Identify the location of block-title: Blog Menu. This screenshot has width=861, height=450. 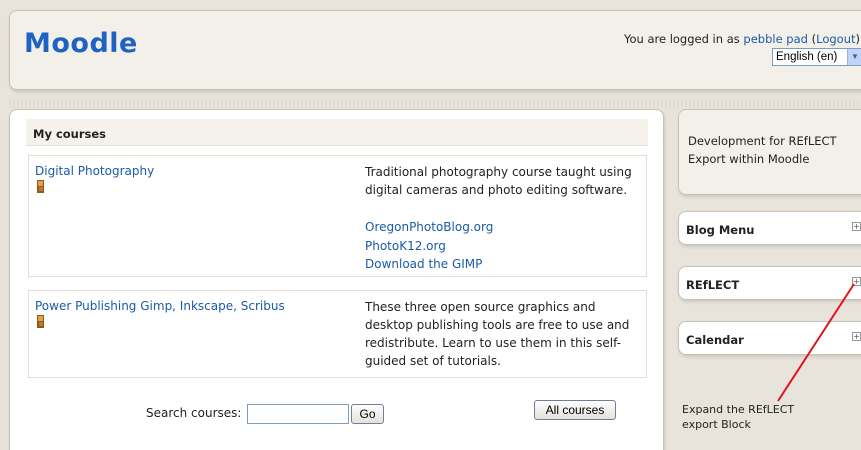
(720, 230).